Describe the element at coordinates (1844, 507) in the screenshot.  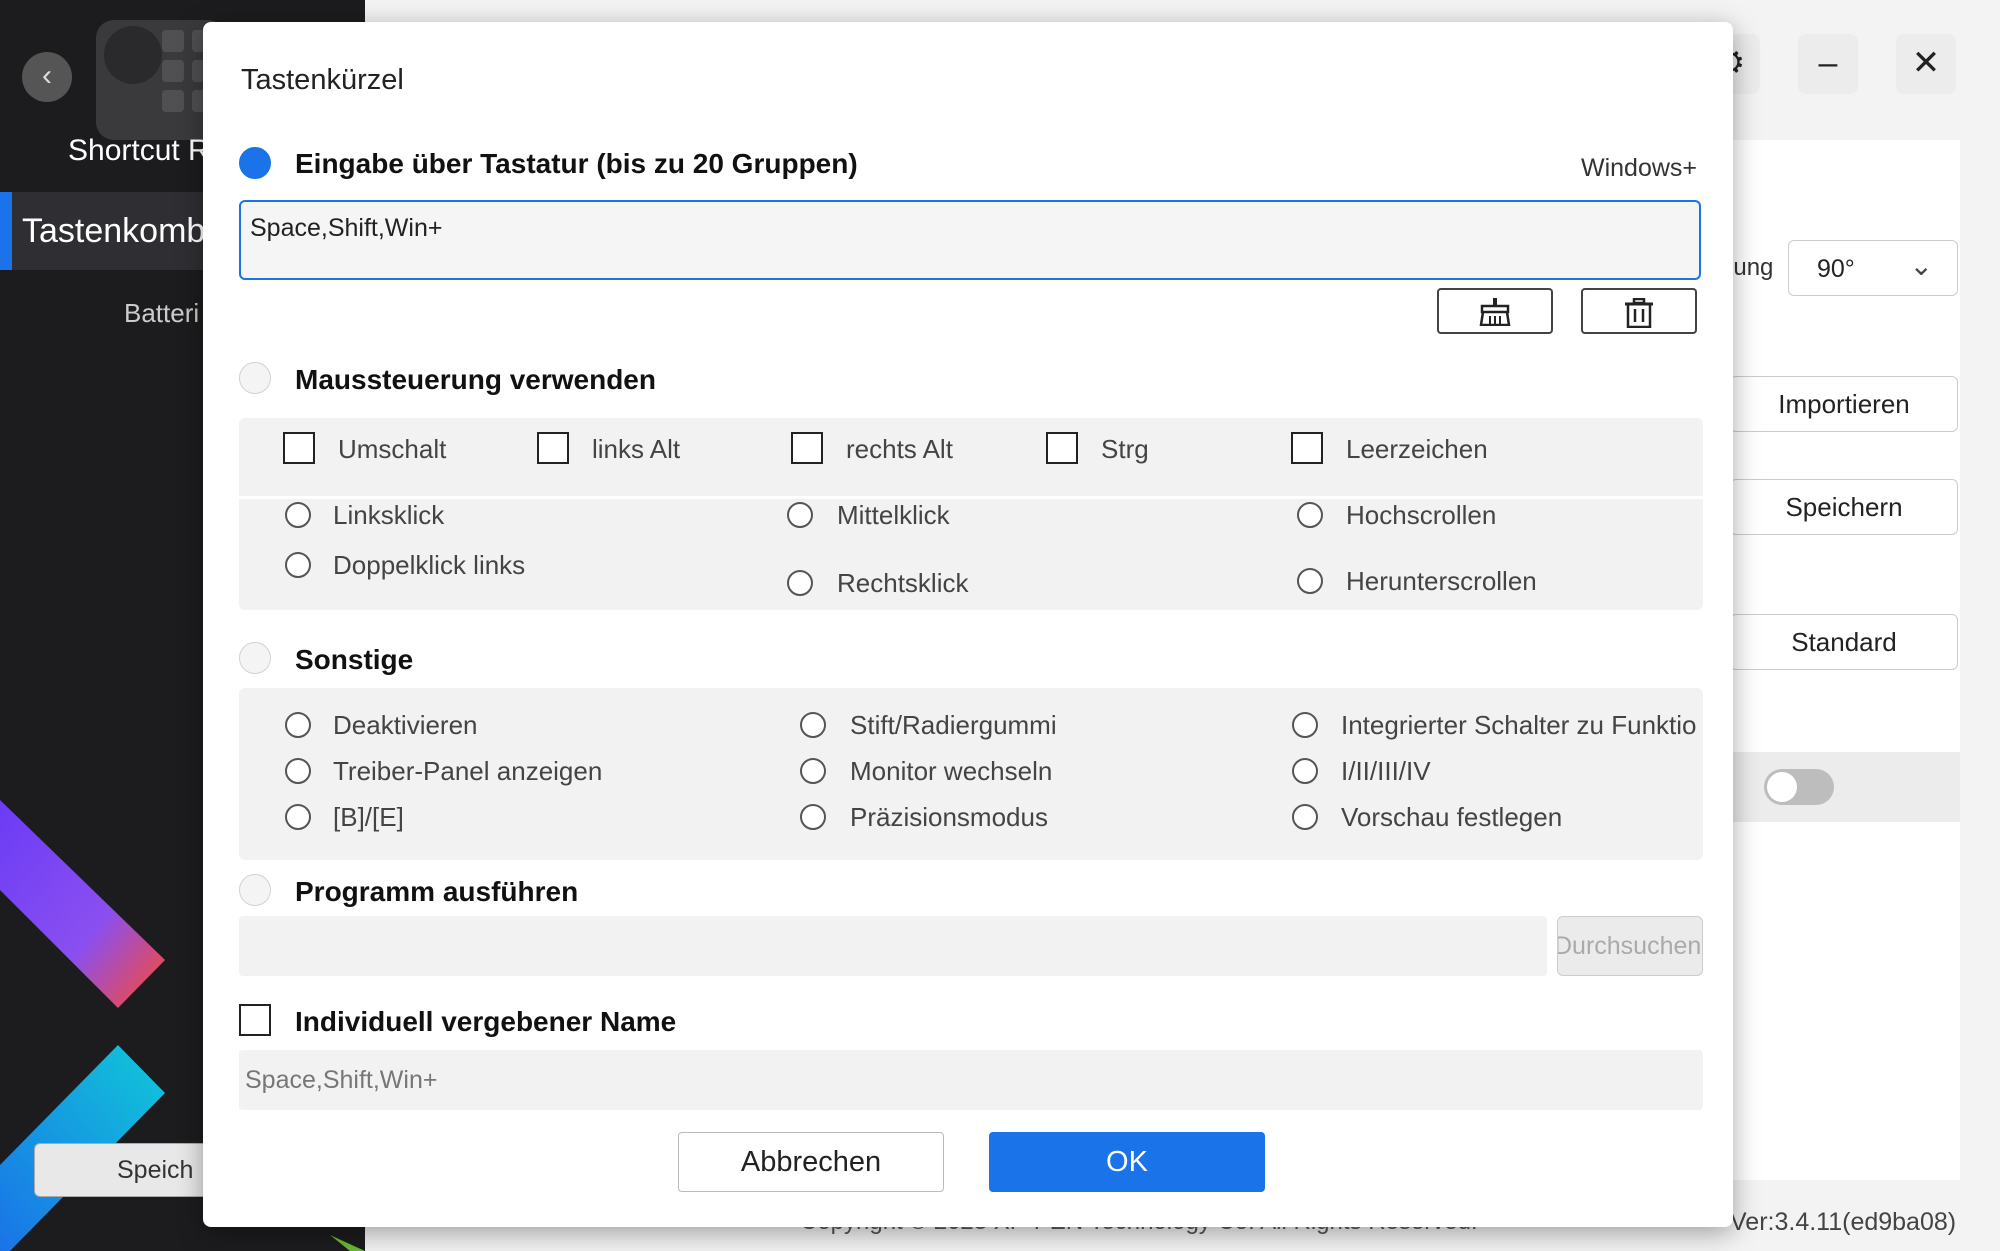
I see `save-button: Speichern` at that location.